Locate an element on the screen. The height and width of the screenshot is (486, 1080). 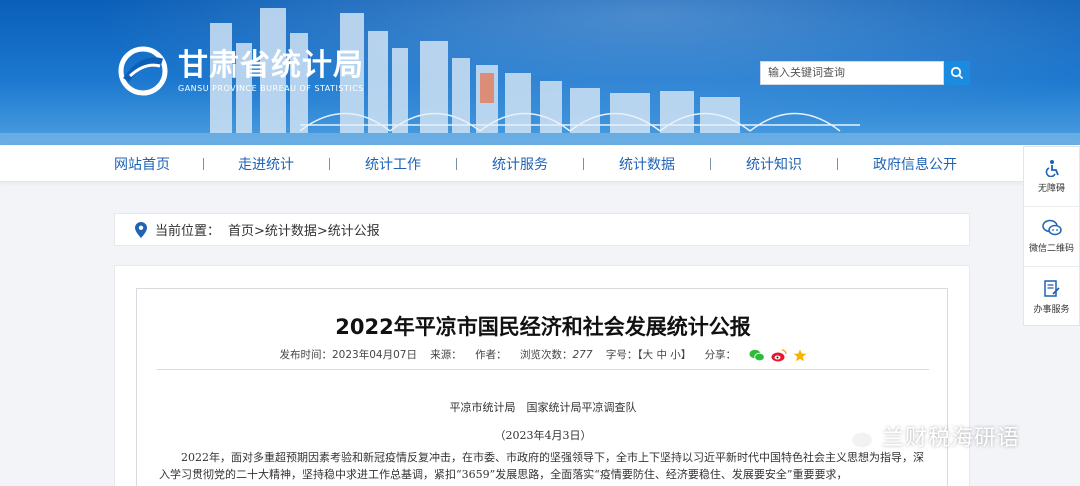
nav-item-data: 统计数据 is located at coordinates (647, 164).